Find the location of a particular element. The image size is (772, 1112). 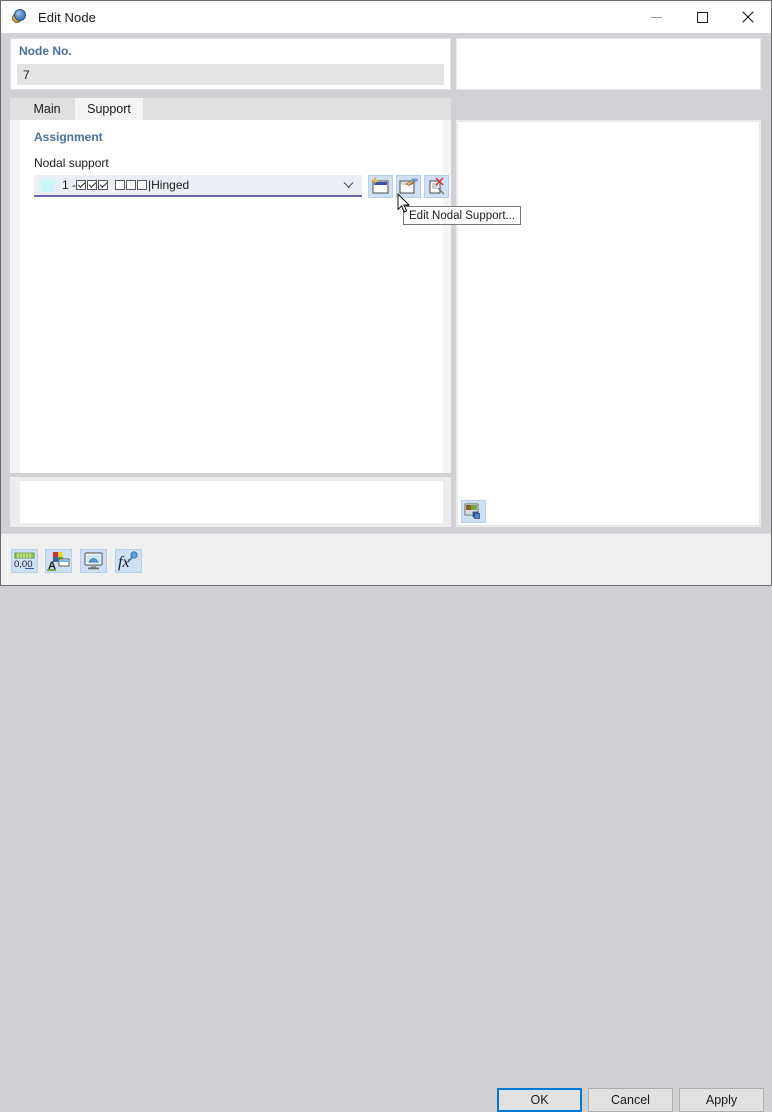

render-image-icon is located at coordinates (472, 511).